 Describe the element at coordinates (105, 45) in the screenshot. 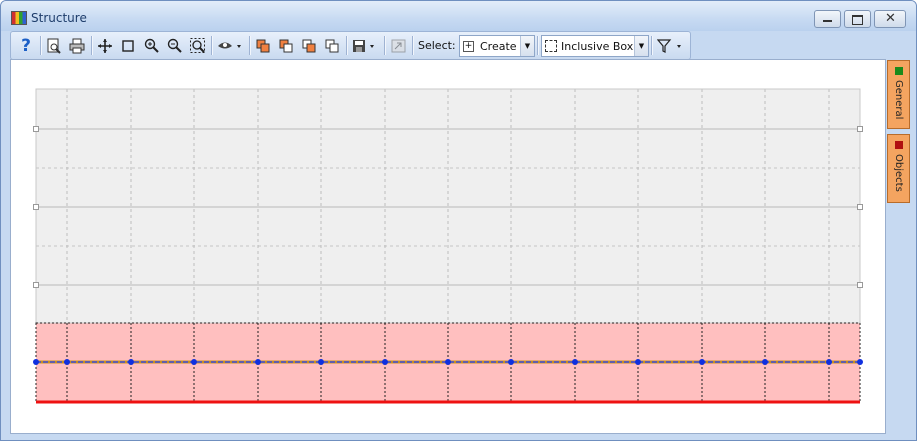

I see `pan-icon` at that location.